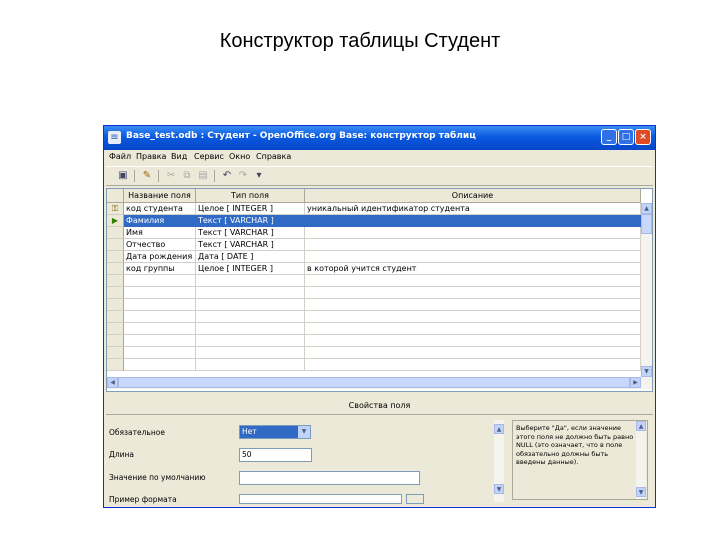  I want to click on length-input: 50, so click(275, 455).